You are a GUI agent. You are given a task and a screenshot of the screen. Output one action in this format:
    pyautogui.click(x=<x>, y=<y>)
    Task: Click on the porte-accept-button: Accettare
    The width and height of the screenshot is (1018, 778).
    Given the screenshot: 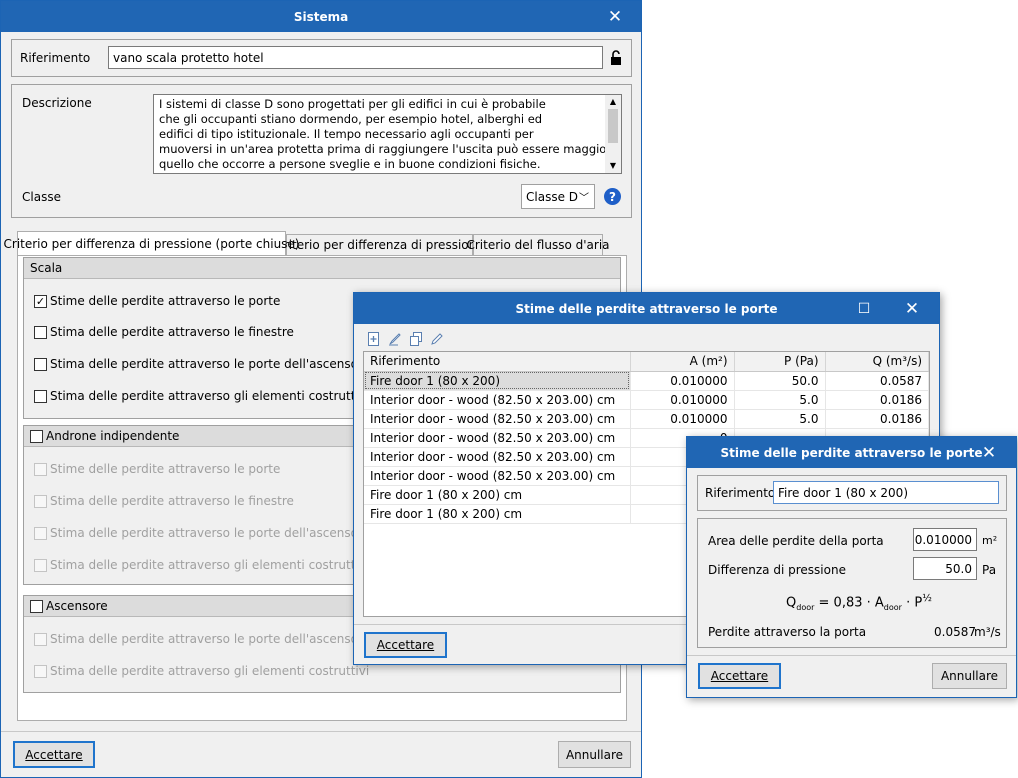 What is the action you would take?
    pyautogui.click(x=405, y=645)
    